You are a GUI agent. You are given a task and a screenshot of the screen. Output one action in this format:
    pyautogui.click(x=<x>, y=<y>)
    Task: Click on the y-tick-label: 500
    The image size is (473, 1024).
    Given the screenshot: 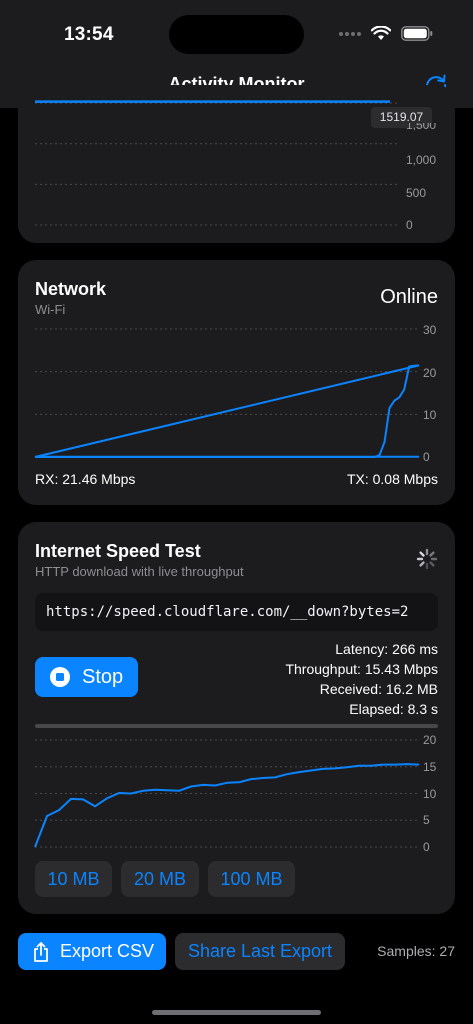 What is the action you would take?
    pyautogui.click(x=416, y=193)
    